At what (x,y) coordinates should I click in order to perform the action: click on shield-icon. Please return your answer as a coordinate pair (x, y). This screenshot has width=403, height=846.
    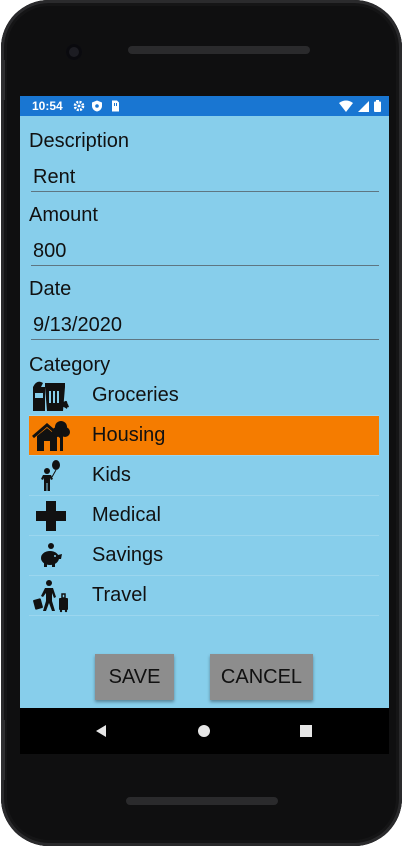
    Looking at the image, I should click on (96, 106).